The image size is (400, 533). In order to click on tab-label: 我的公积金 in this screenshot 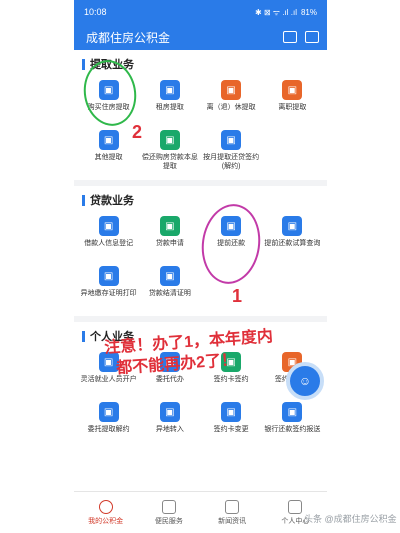, I will do `click(106, 521)`.